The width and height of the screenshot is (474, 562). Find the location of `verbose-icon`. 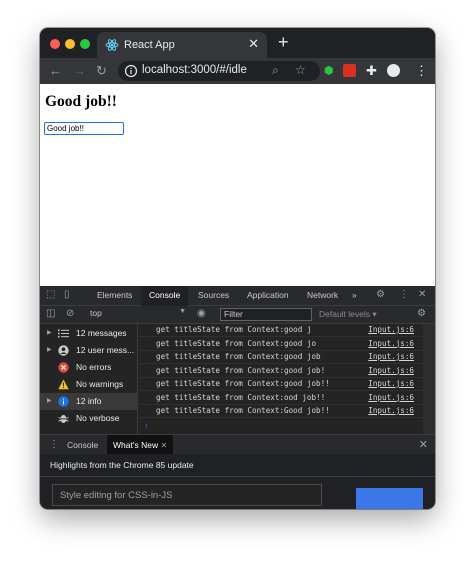

verbose-icon is located at coordinates (63, 419).